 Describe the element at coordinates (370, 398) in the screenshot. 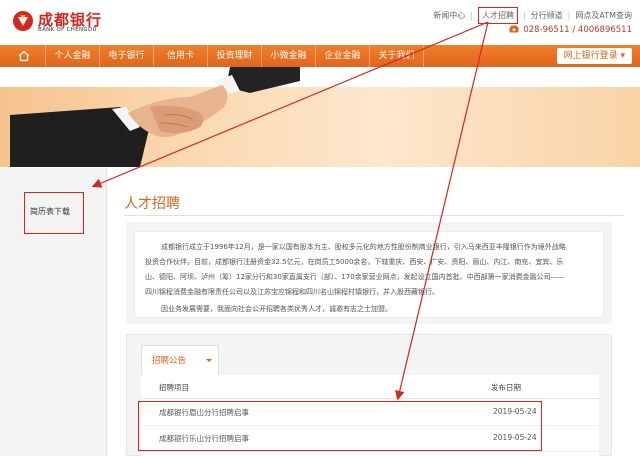

I see `header-divider` at that location.